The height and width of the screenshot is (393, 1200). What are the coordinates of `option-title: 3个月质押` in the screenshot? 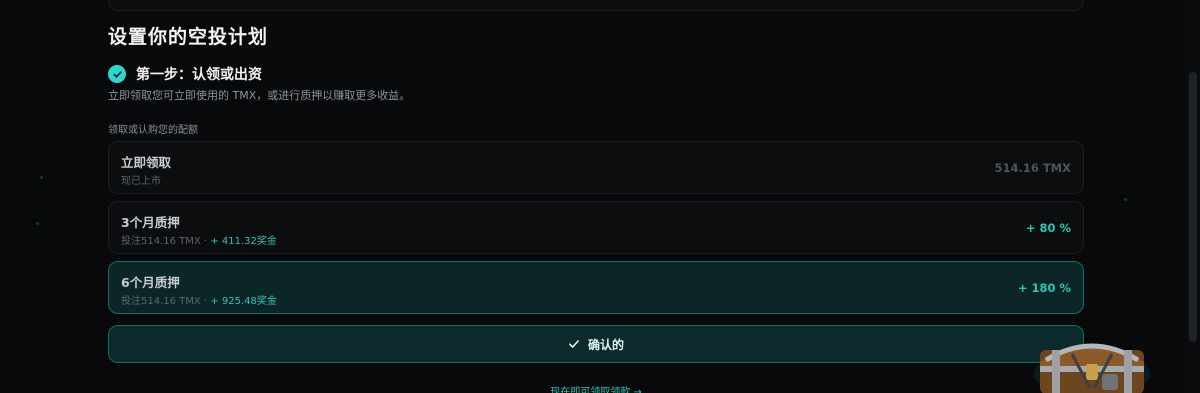 It's located at (150, 222).